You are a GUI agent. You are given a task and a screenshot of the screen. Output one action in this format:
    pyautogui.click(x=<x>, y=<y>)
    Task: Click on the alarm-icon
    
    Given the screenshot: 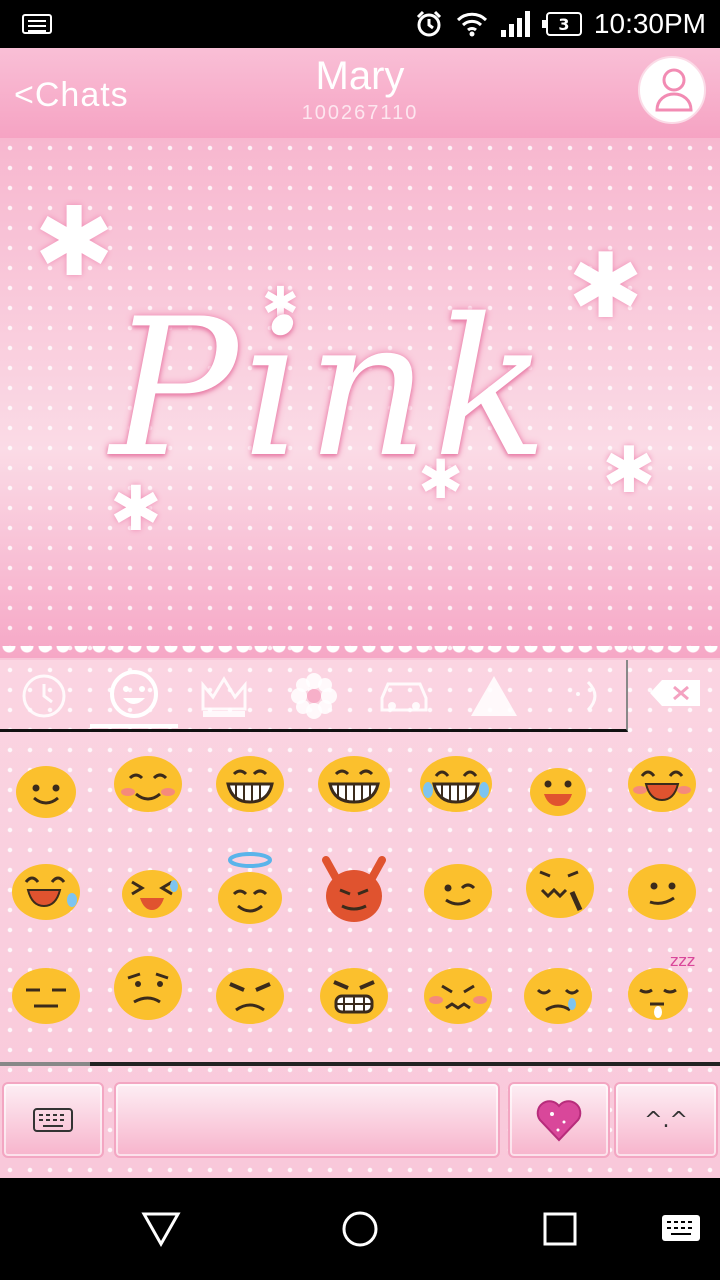 What is the action you would take?
    pyautogui.click(x=428, y=23)
    